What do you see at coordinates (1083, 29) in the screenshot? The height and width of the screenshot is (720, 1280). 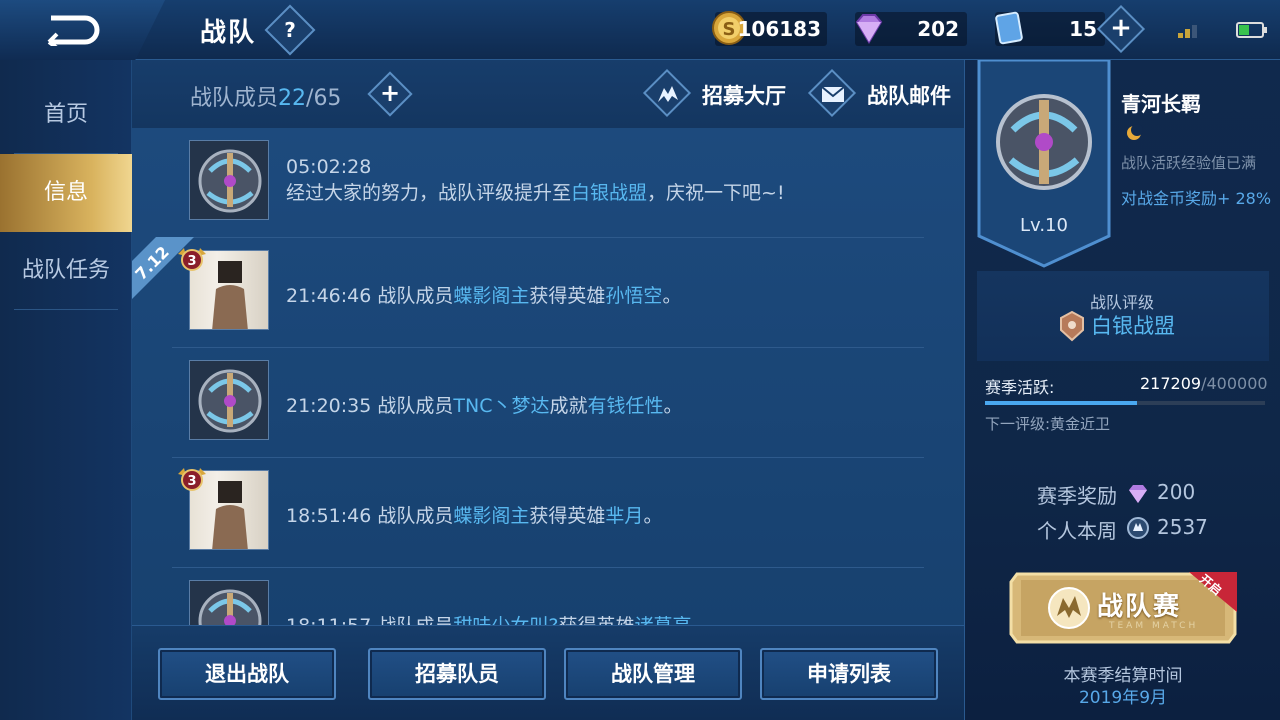 I see `card-value: 15` at bounding box center [1083, 29].